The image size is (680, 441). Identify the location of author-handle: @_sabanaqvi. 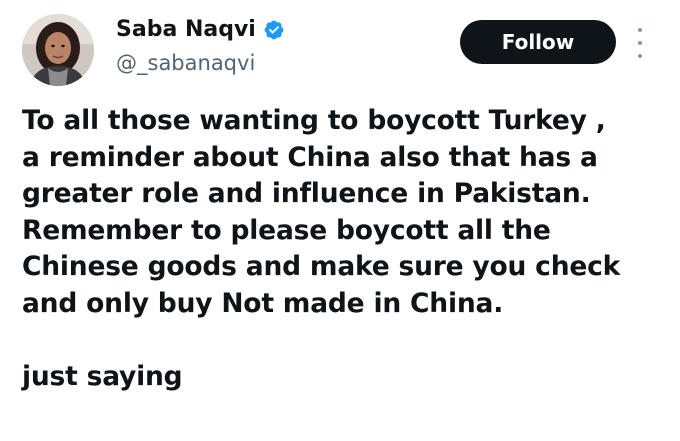
(185, 63).